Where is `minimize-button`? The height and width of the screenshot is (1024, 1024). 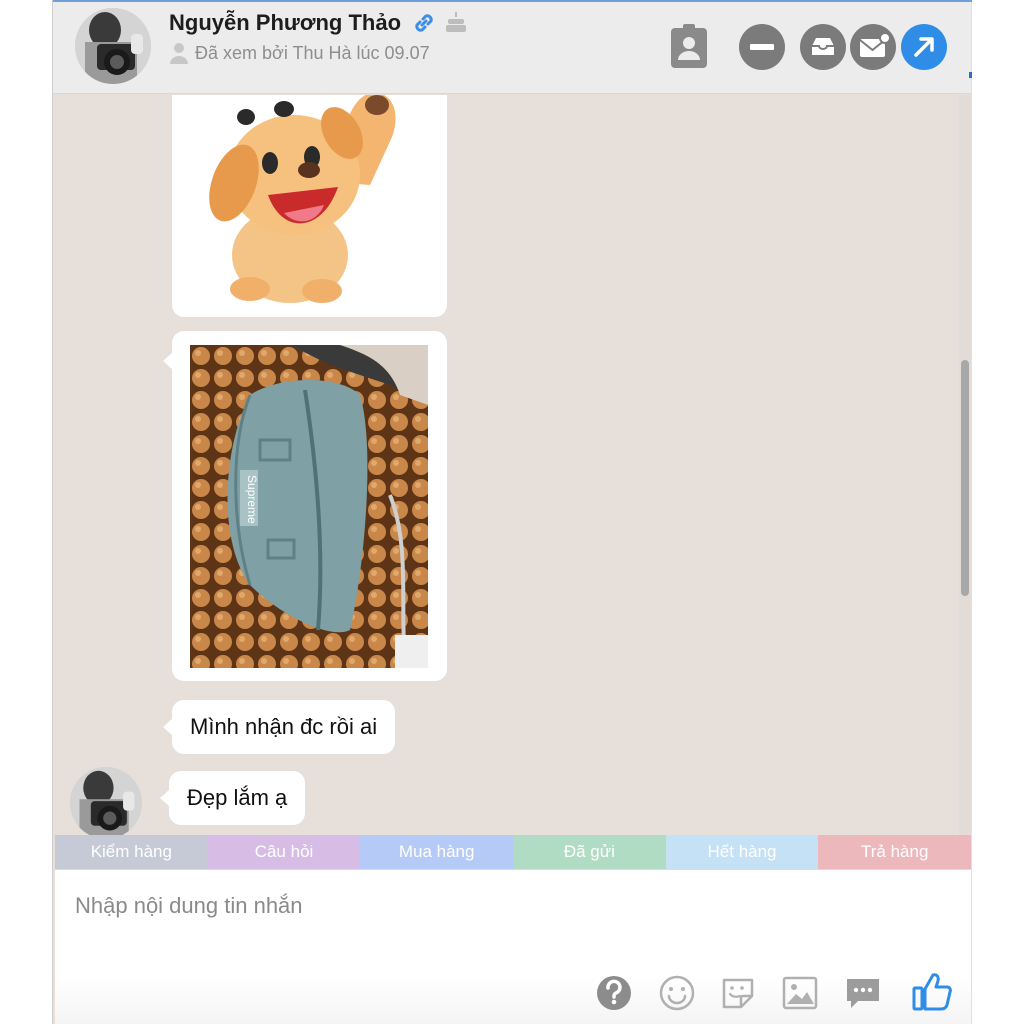
minimize-button is located at coordinates (762, 47).